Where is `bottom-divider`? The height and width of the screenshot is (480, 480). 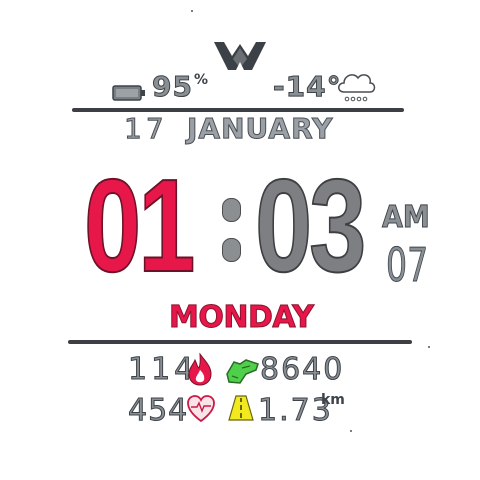
bottom-divider is located at coordinates (240, 342).